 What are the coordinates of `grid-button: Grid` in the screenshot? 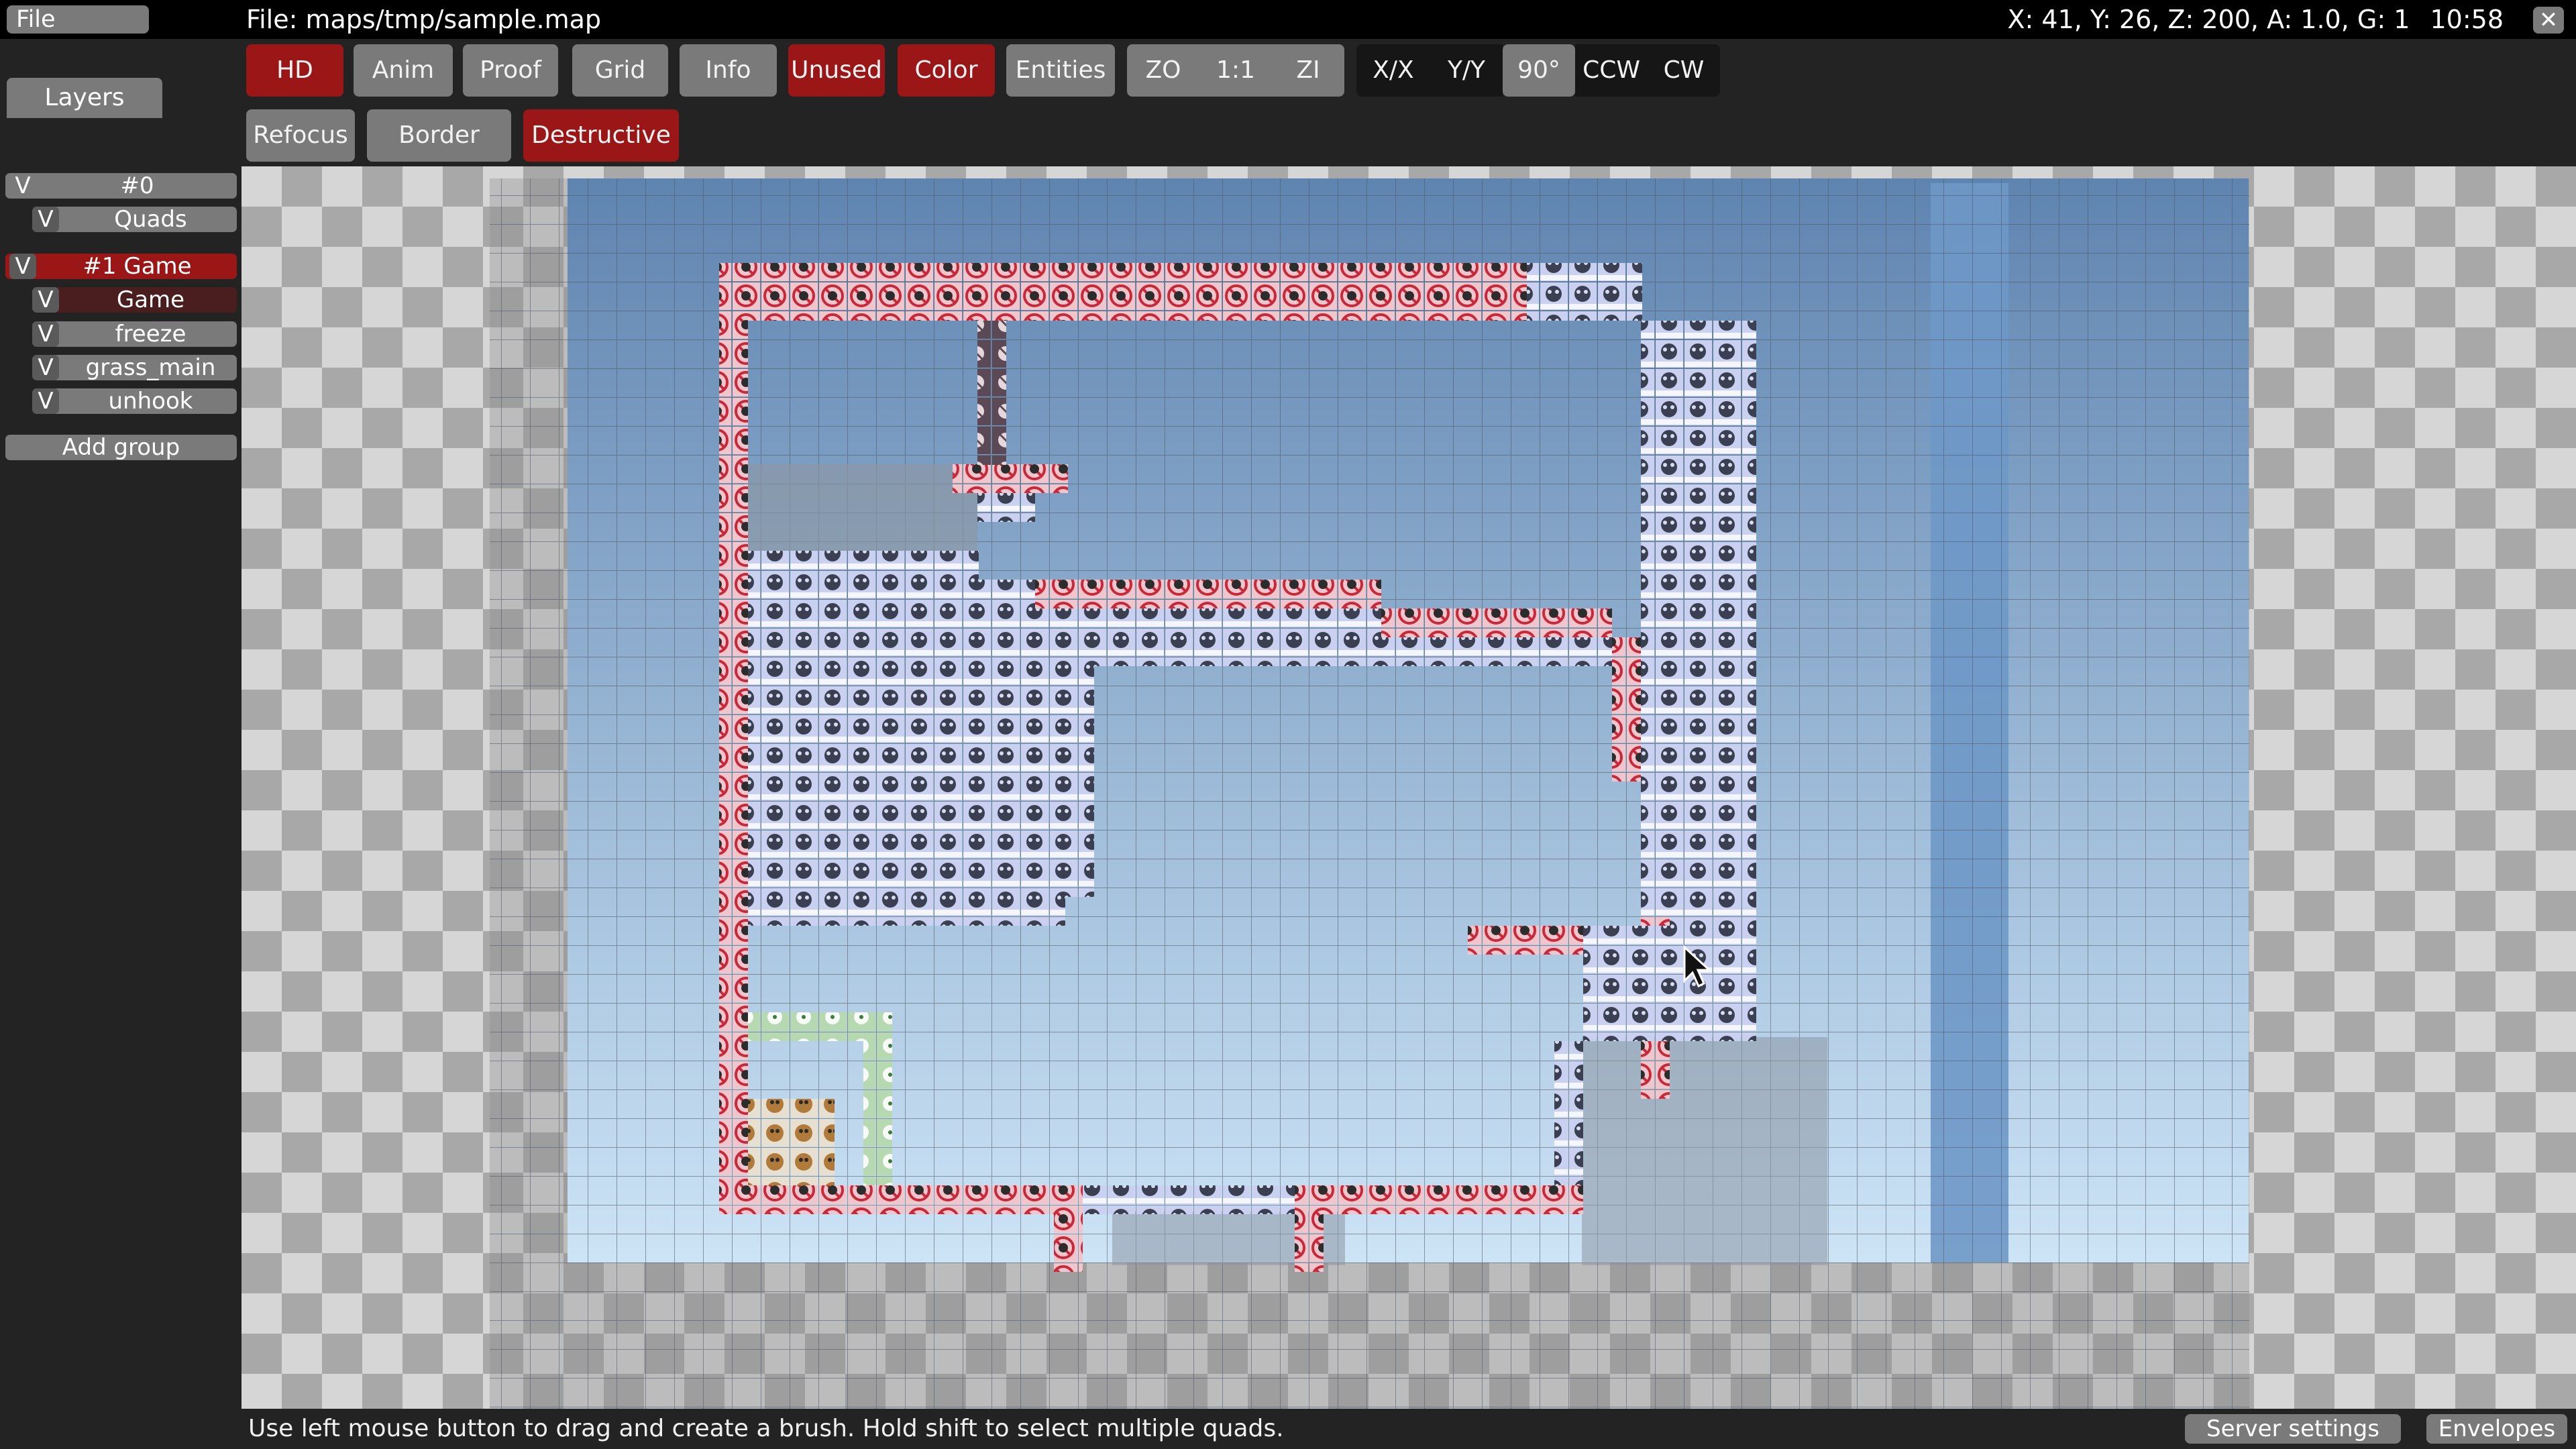 It's located at (620, 70).